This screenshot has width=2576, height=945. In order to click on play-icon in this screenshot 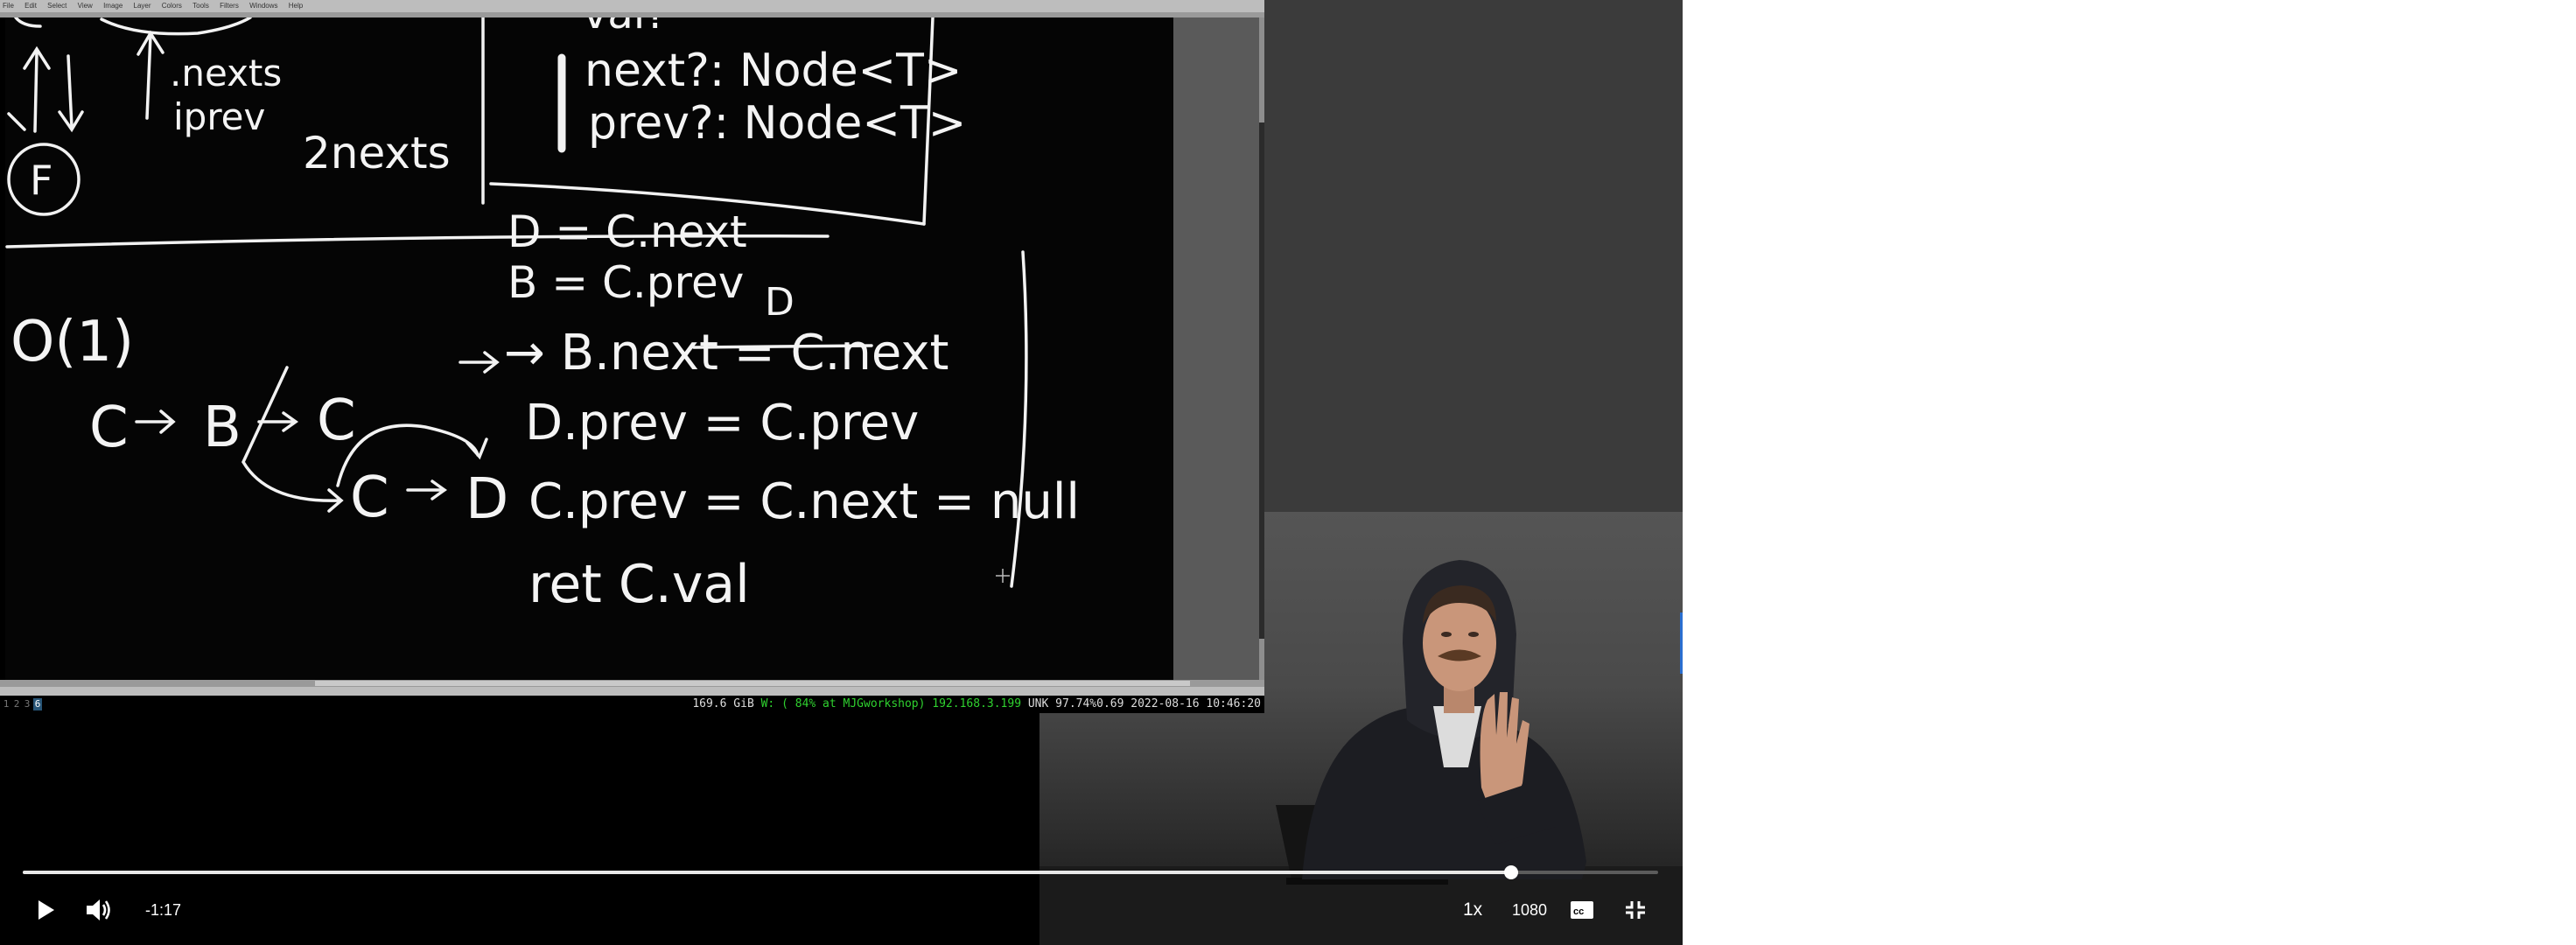, I will do `click(46, 910)`.